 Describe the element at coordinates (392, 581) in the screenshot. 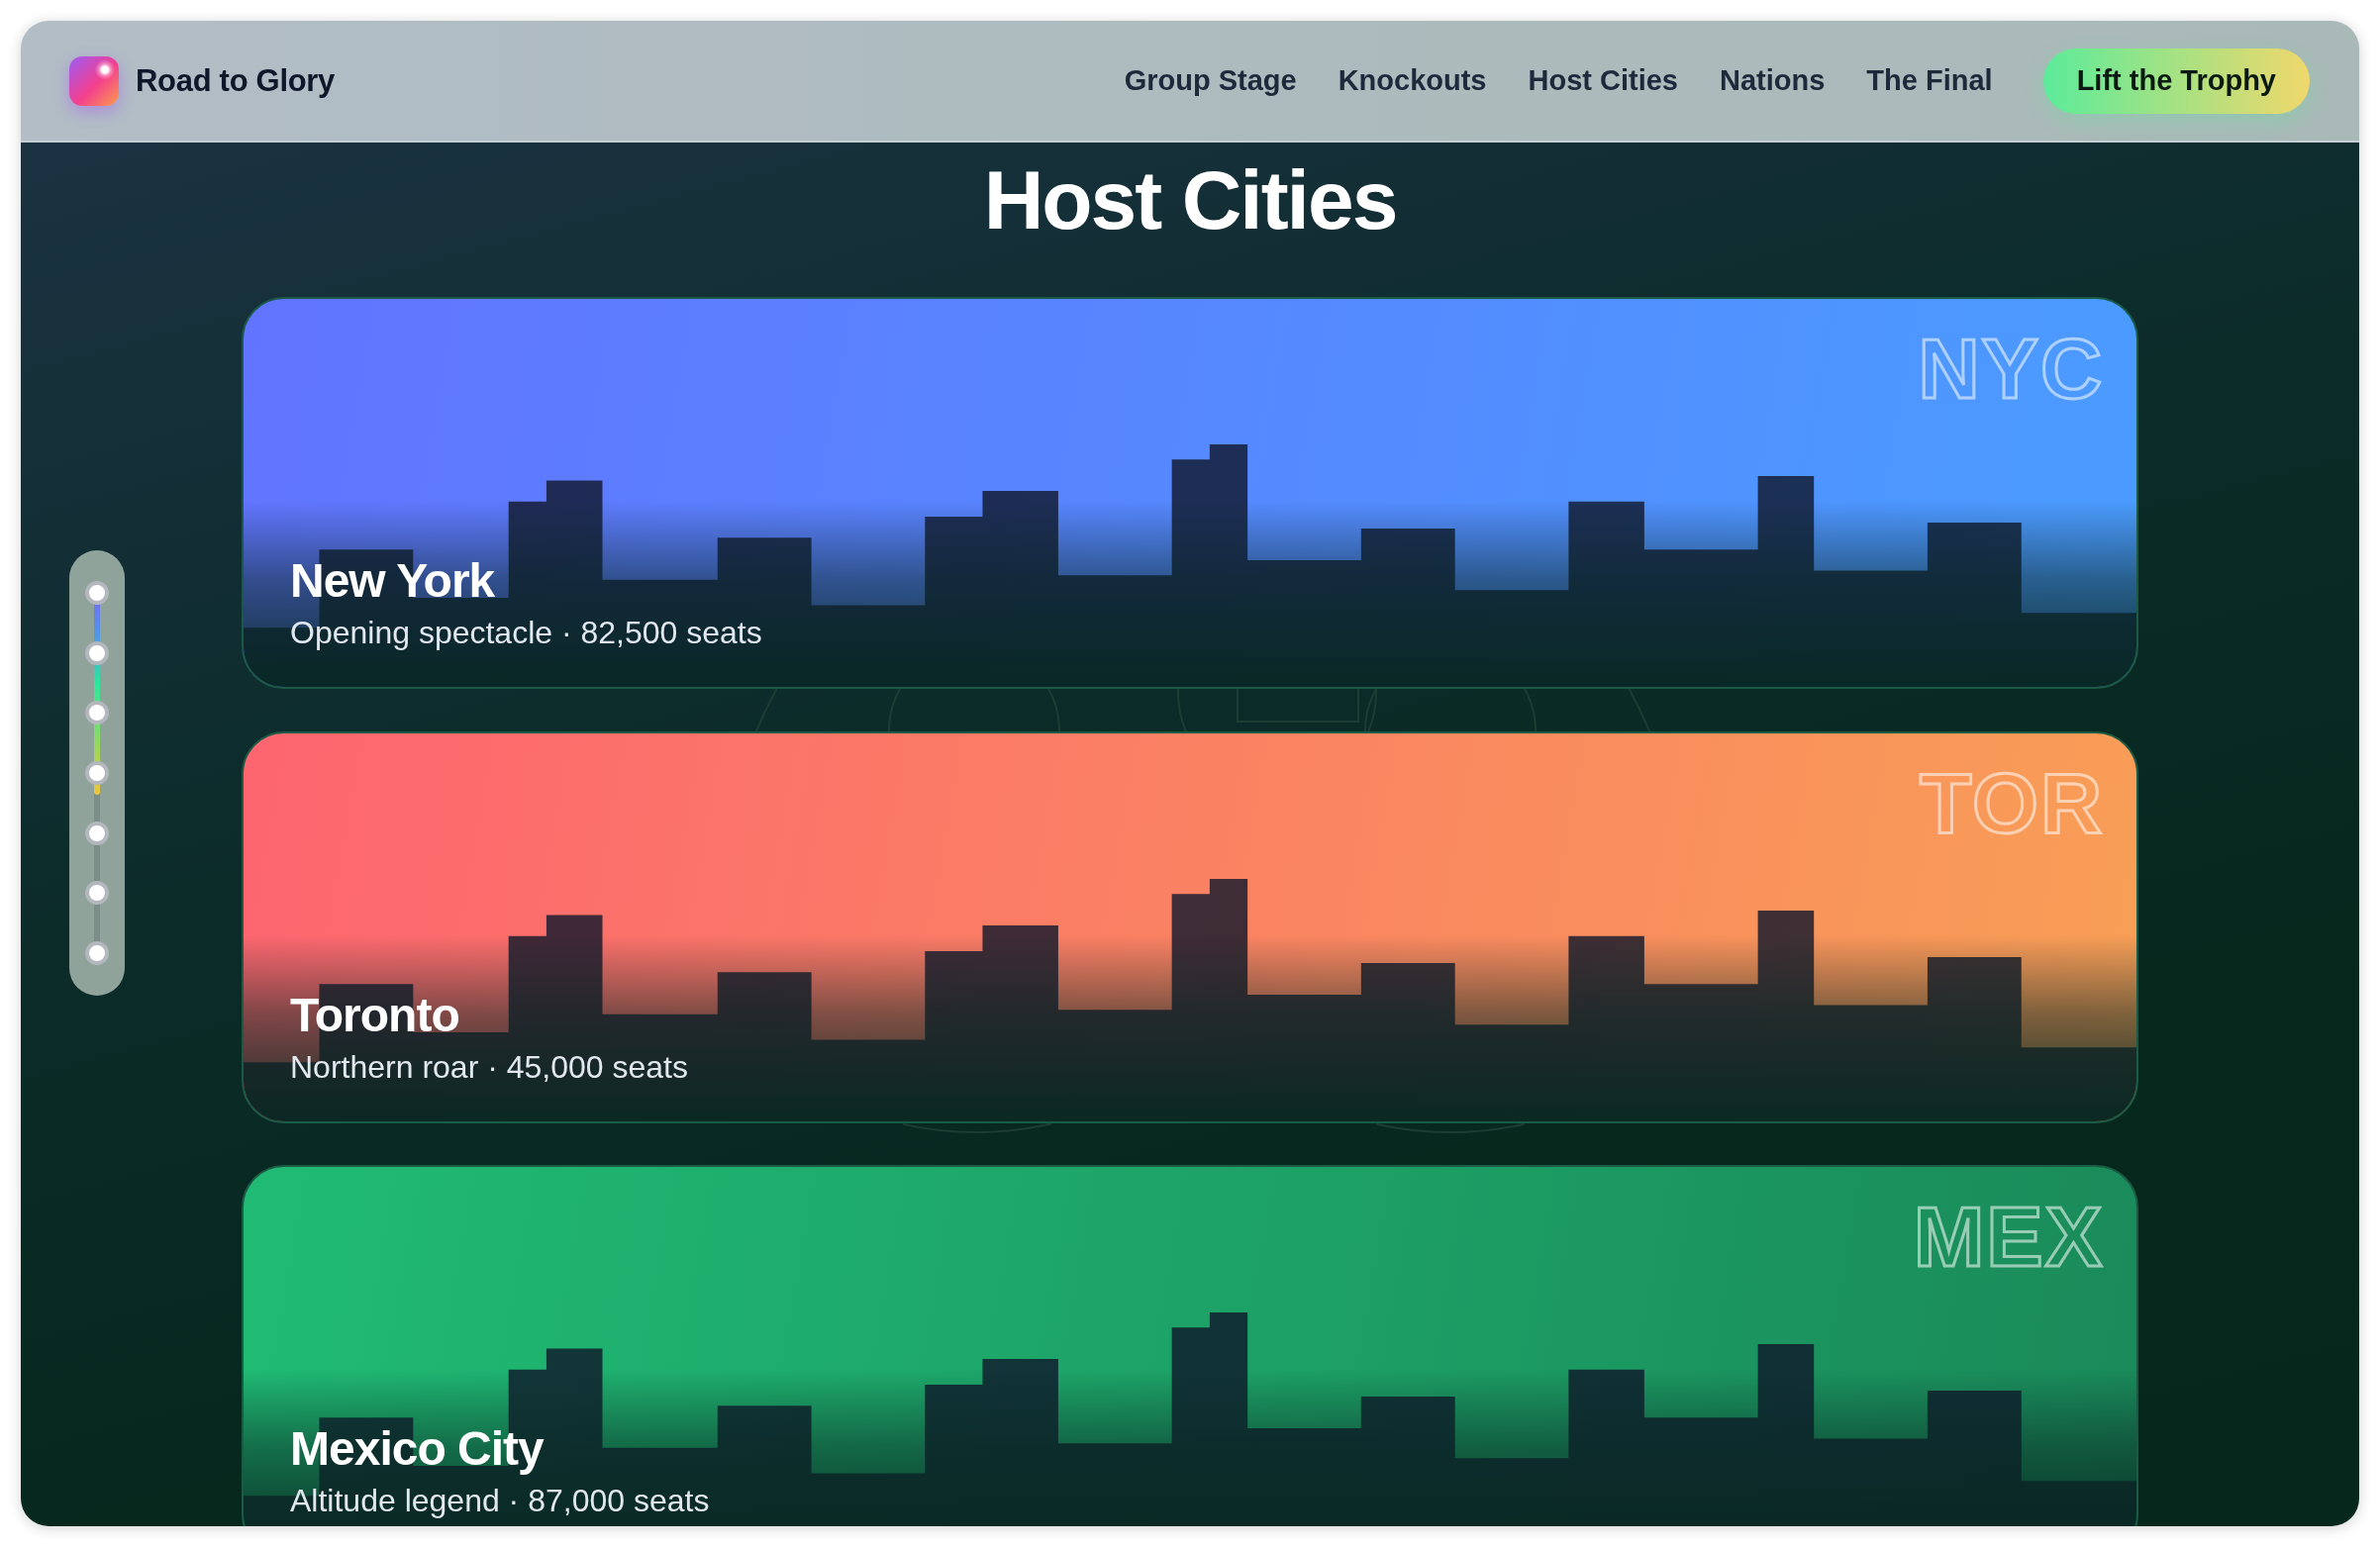

I see `city-name: New York` at that location.